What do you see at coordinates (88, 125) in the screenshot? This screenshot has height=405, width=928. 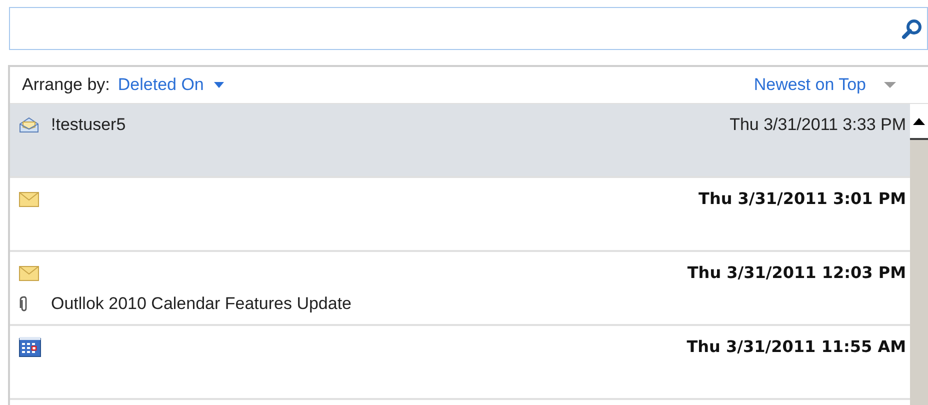 I see `sender-name: !testuser5` at bounding box center [88, 125].